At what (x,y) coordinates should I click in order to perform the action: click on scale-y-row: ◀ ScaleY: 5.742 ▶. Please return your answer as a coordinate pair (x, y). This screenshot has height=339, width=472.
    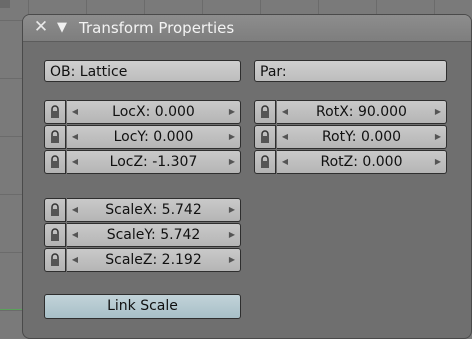
    Looking at the image, I should click on (142, 235).